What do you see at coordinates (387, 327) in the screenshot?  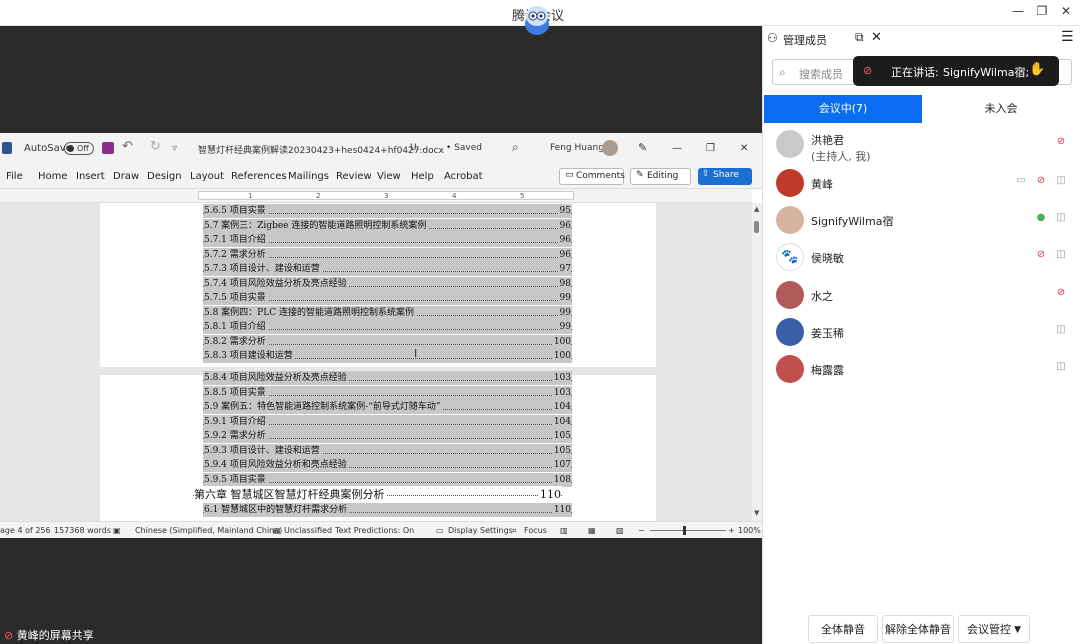 I see `toc-entry: 5.8.1 项目介绍 99` at bounding box center [387, 327].